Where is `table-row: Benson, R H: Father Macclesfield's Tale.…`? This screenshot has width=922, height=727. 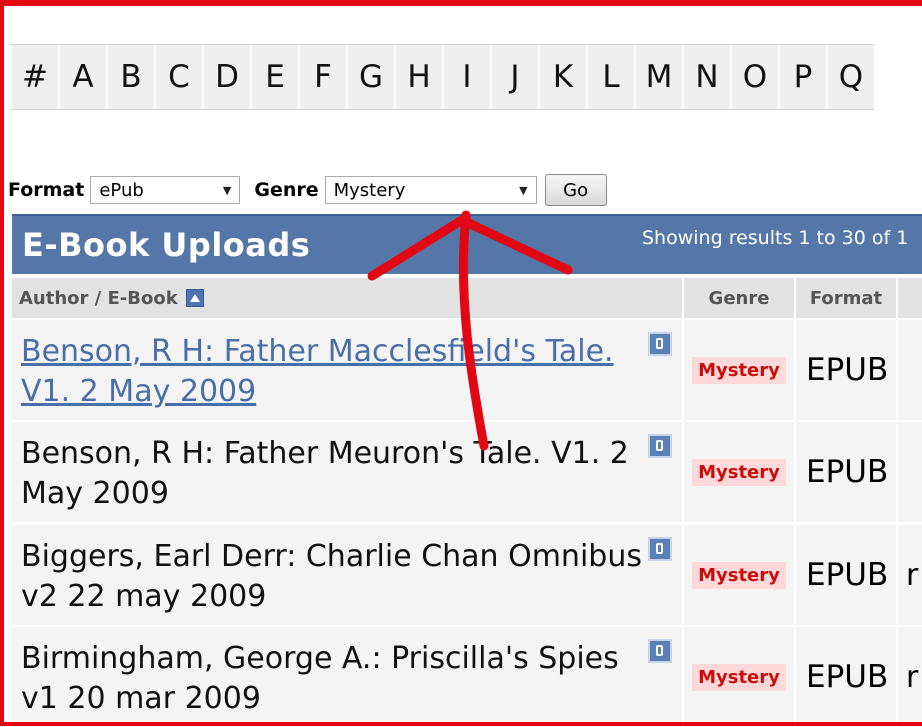
table-row: Benson, R H: Father Macclesfield's Tale.… is located at coordinates (467, 370).